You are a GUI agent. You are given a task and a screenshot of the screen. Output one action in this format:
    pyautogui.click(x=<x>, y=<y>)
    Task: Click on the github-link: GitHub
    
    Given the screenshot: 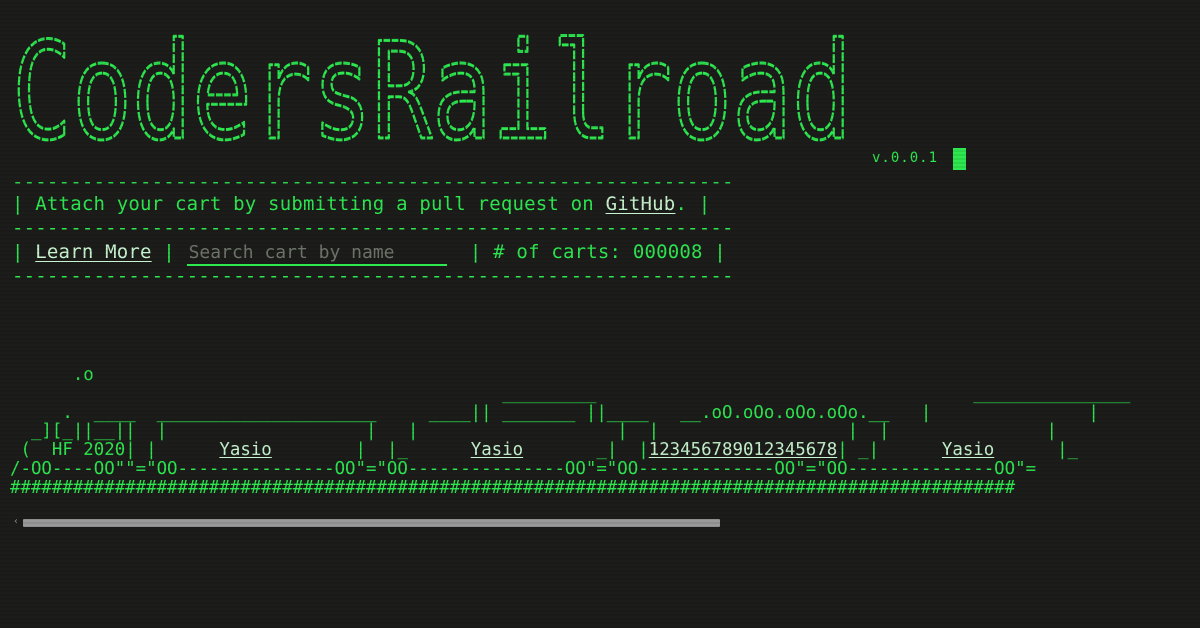 What is the action you would take?
    pyautogui.click(x=641, y=204)
    